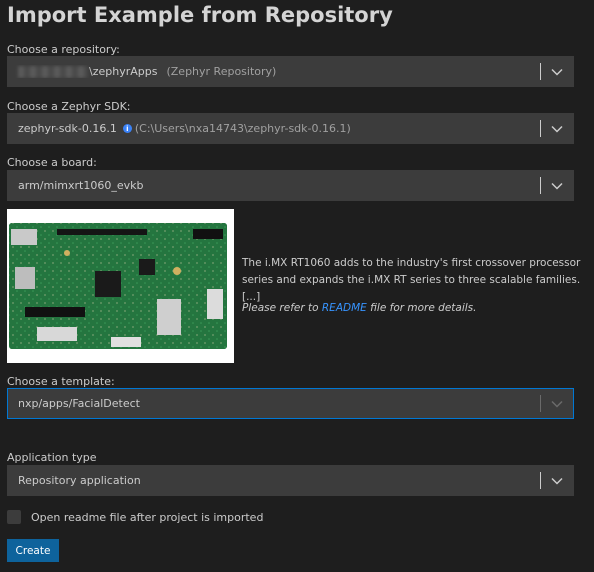 The width and height of the screenshot is (594, 572). I want to click on repository-description: (Zephyr Repository), so click(221, 71).